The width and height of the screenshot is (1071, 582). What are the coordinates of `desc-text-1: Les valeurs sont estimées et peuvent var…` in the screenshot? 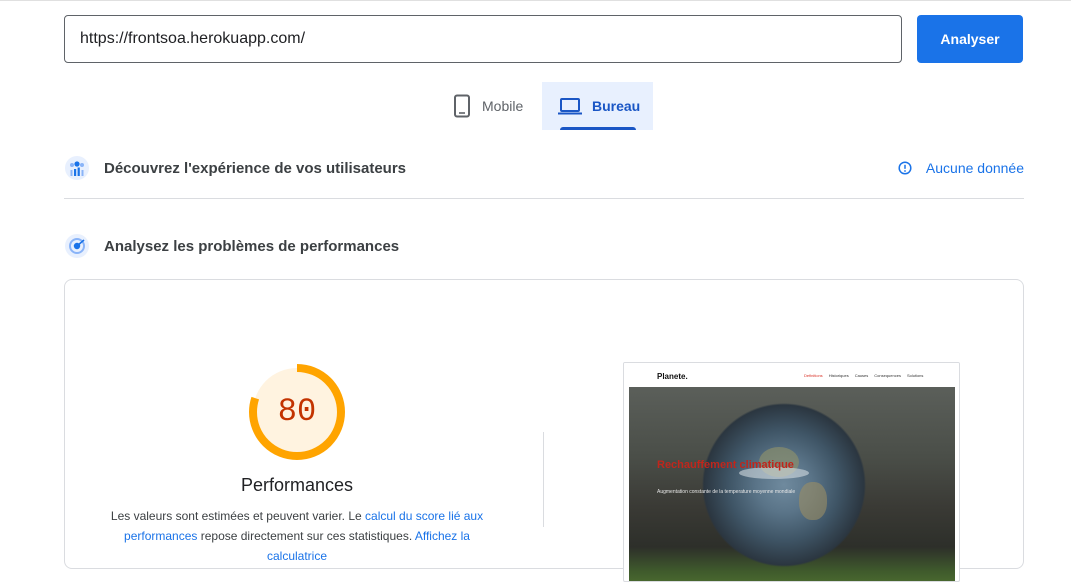 It's located at (238, 516).